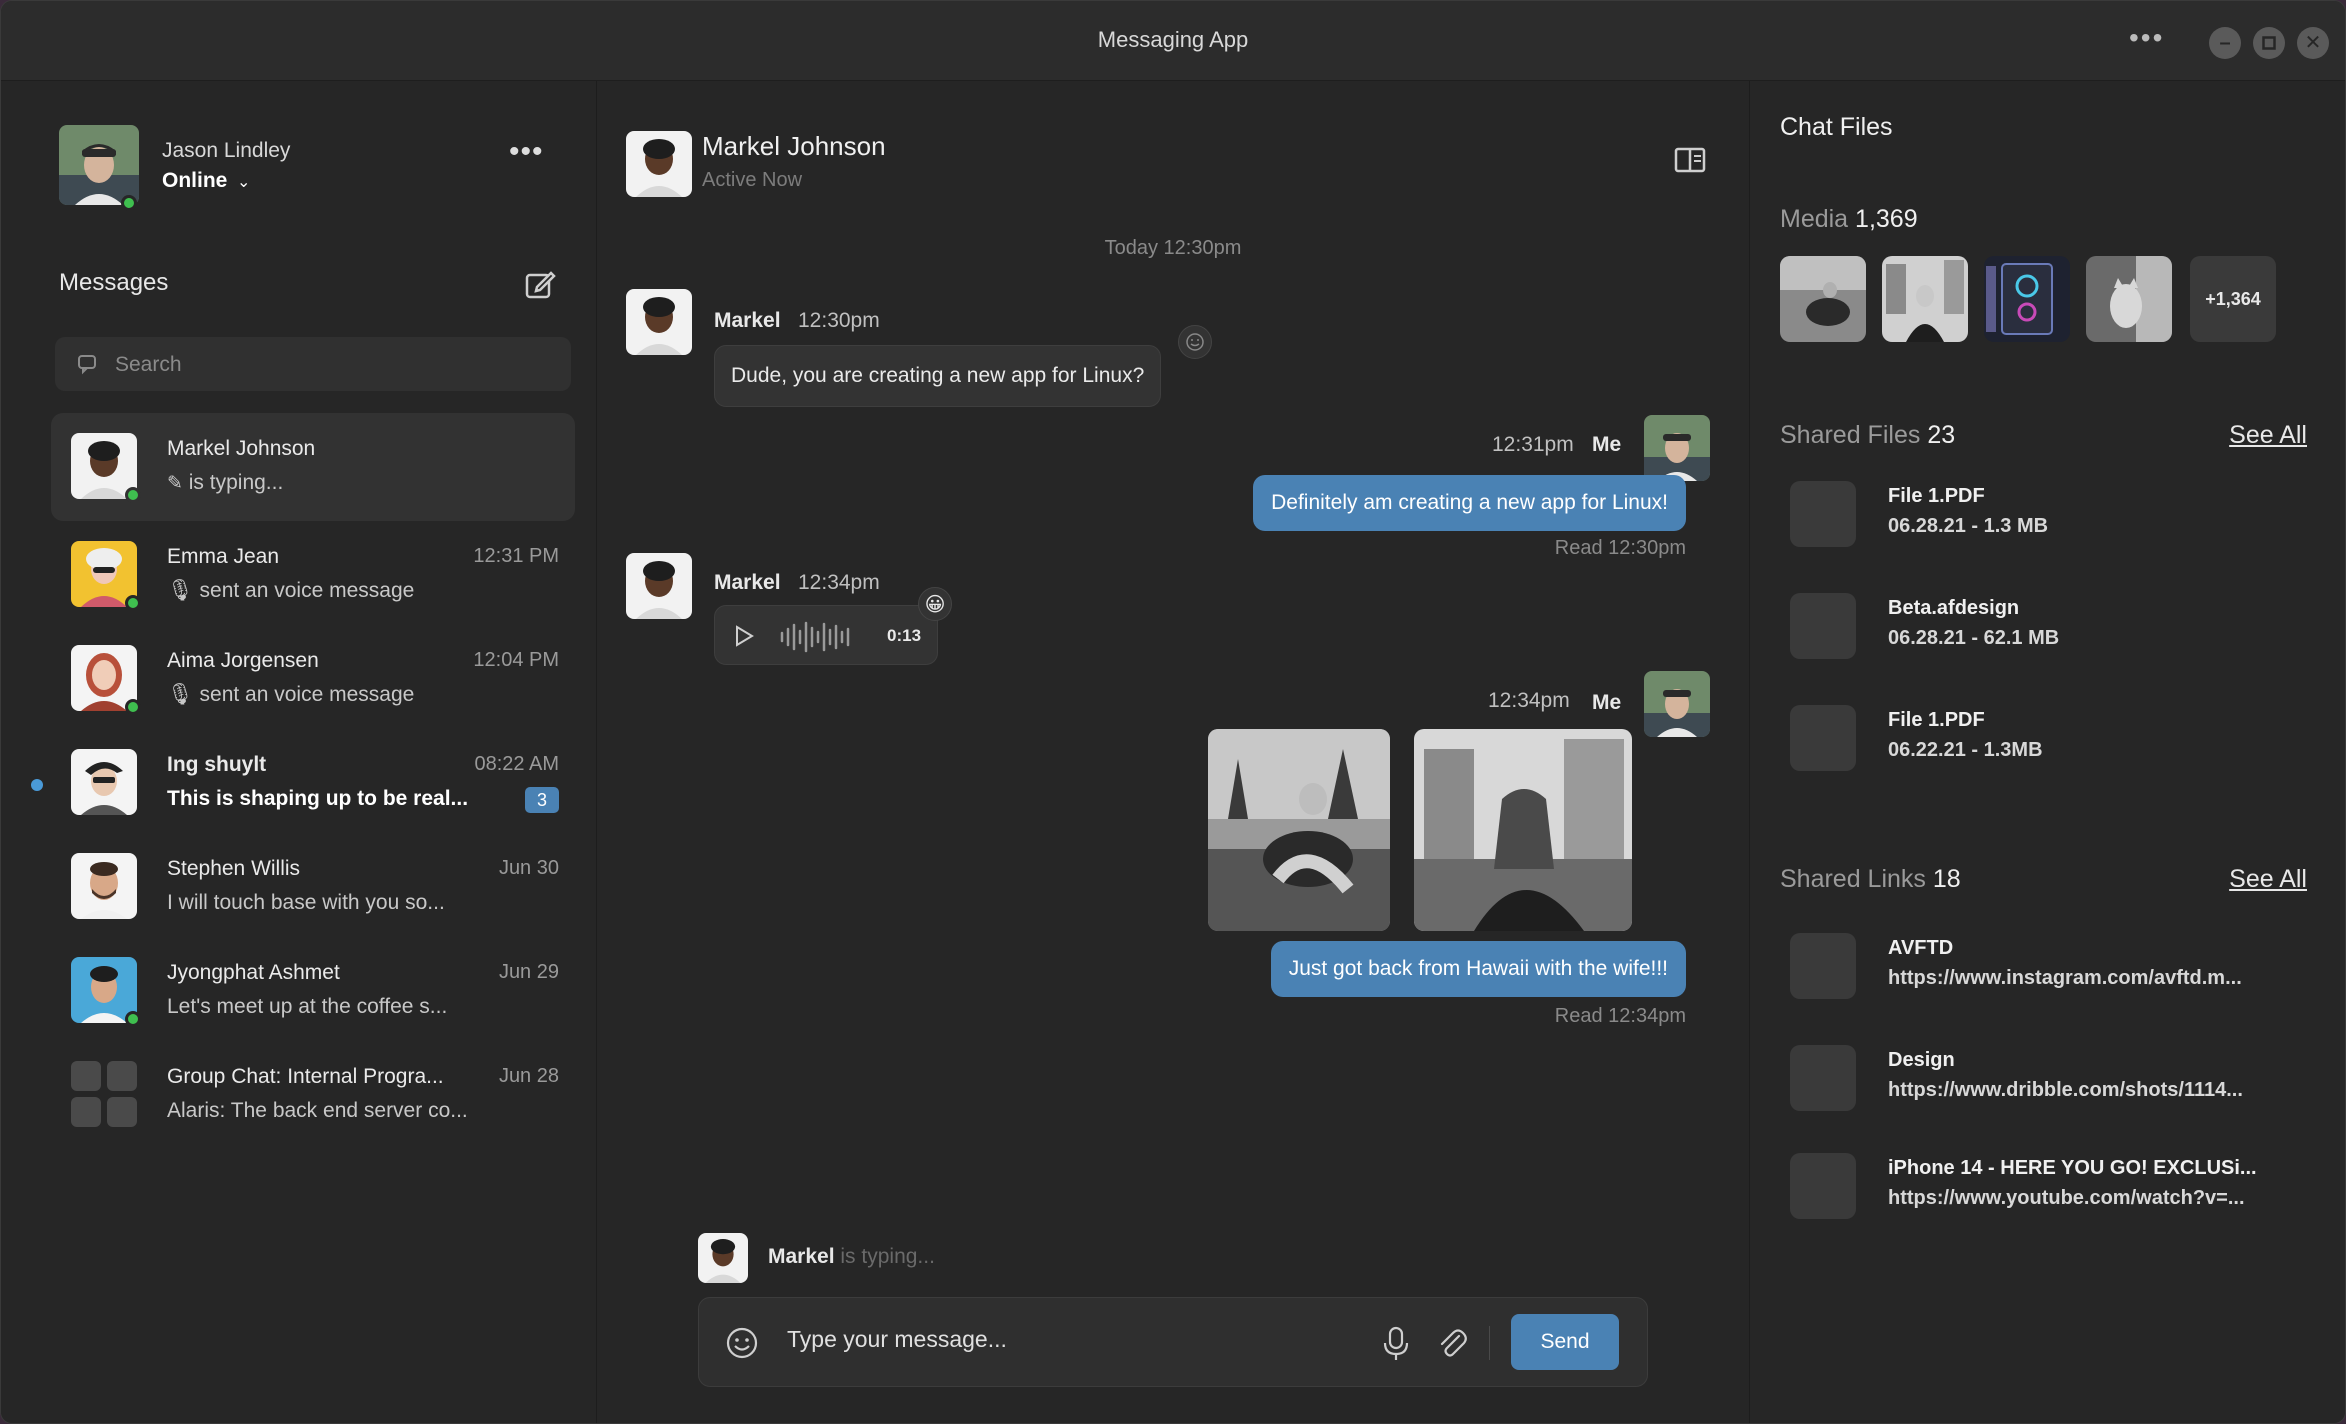 The image size is (2346, 1424). Describe the element at coordinates (744, 638) in the screenshot. I see `play-icon` at that location.